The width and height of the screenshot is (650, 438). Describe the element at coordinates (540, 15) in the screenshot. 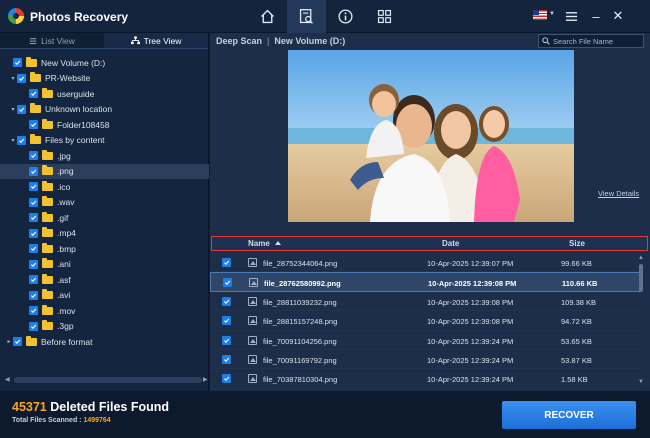

I see `us-flag-icon` at that location.